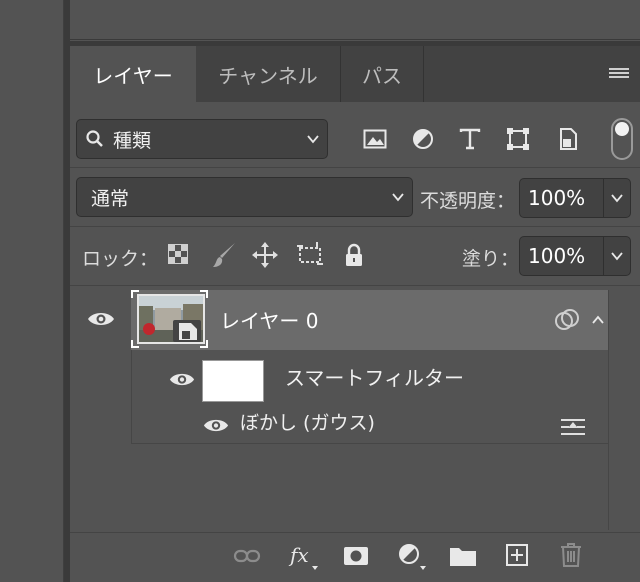  What do you see at coordinates (375, 139) in the screenshot?
I see `image-filter-icon` at bounding box center [375, 139].